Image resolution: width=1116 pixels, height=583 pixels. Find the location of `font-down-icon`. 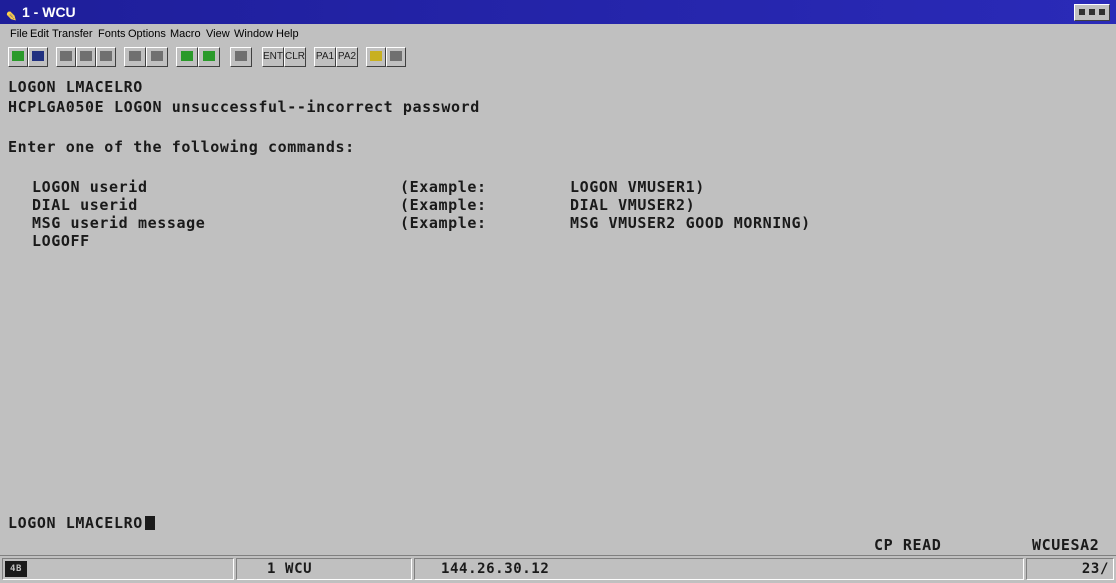

font-down-icon is located at coordinates (157, 56).